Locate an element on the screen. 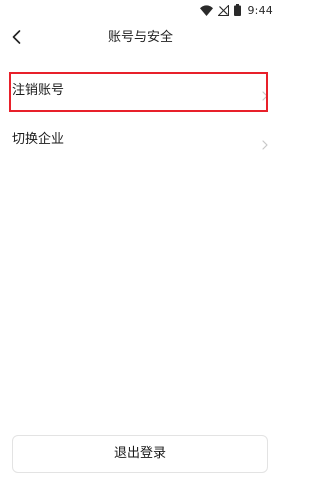 The image size is (320, 500). chevron-left-icon is located at coordinates (16, 38).